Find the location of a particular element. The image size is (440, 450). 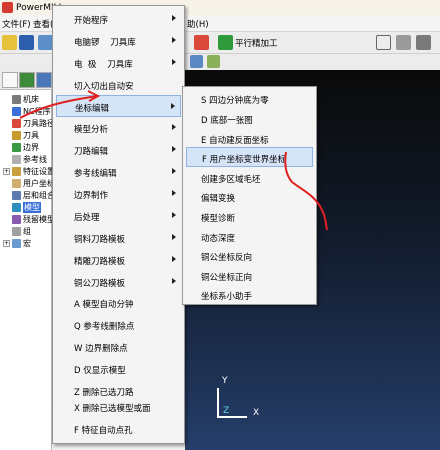

tree-item-toolpath: 刀具路径 is located at coordinates (26, 123).